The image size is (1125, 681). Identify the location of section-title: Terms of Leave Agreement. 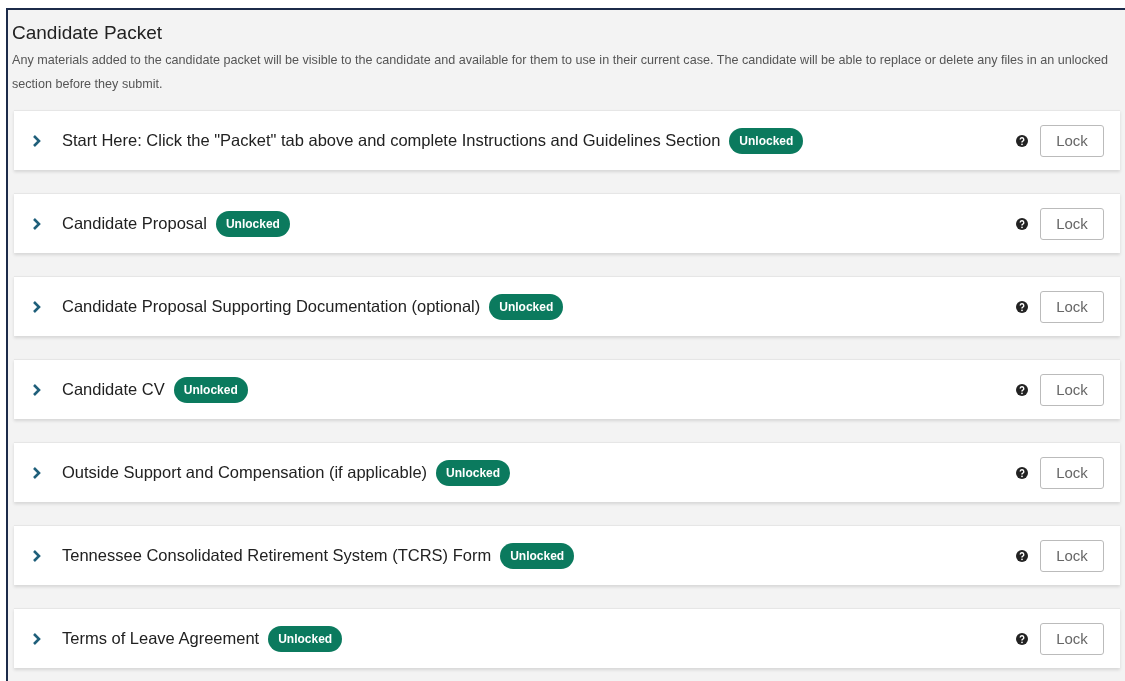
(161, 638).